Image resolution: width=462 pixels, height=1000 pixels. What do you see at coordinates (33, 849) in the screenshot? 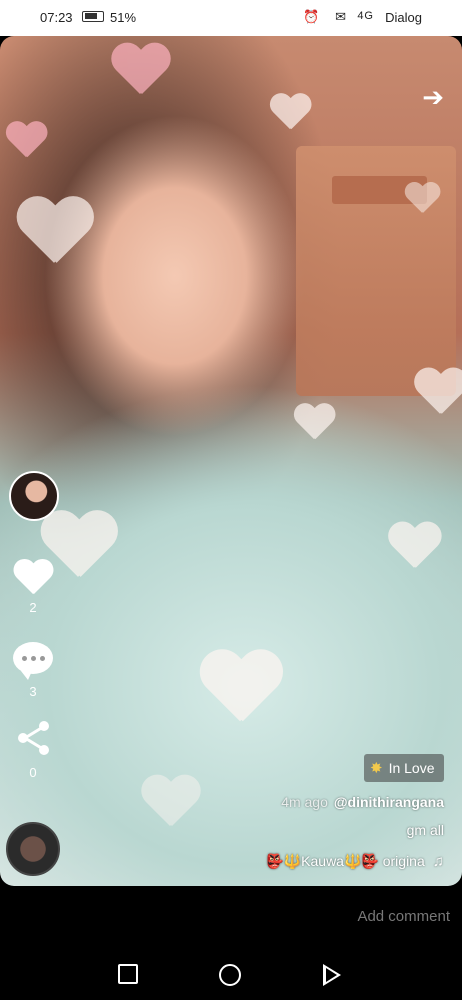
I see `music-disc` at bounding box center [33, 849].